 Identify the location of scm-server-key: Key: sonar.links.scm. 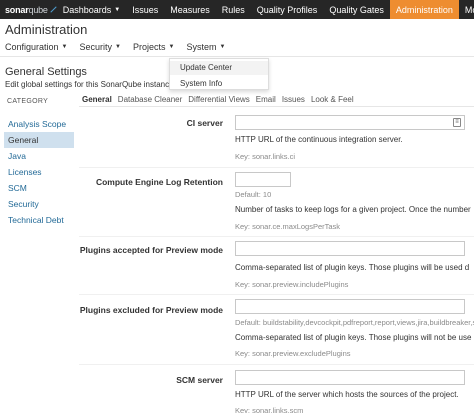
(269, 409).